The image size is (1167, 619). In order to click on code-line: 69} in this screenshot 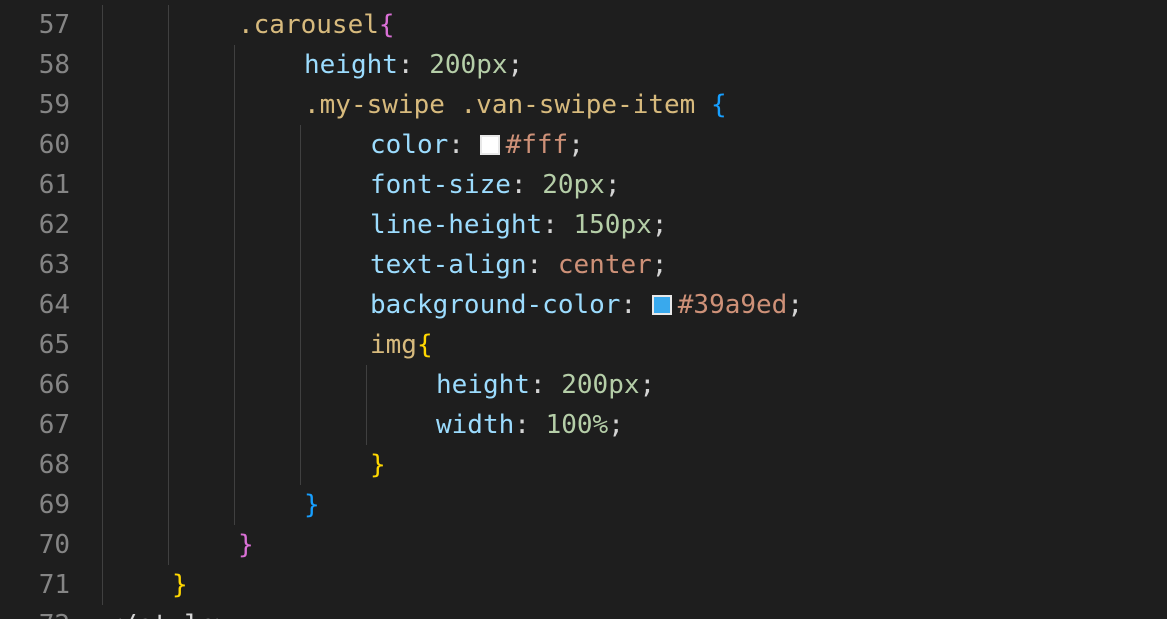, I will do `click(583, 505)`.